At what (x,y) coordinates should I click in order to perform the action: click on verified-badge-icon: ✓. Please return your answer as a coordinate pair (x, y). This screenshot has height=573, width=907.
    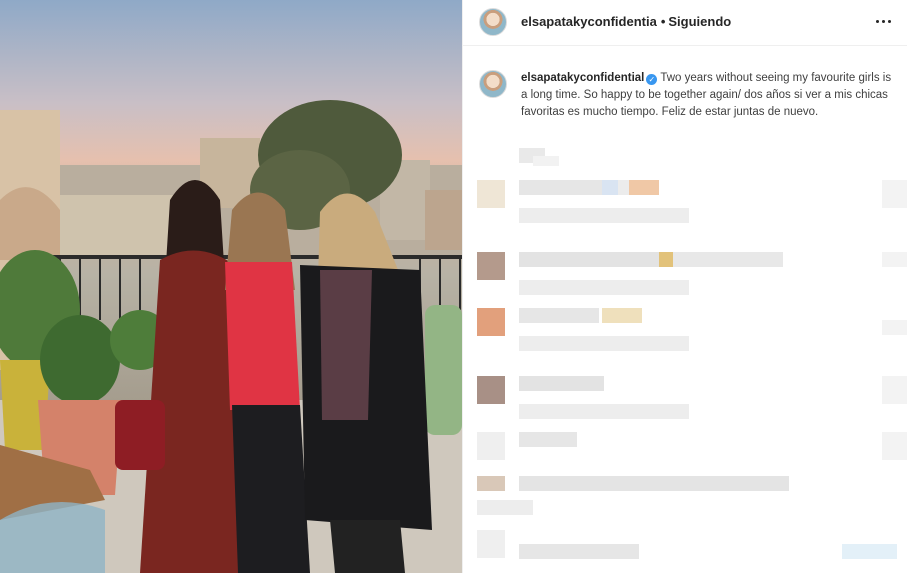
    Looking at the image, I should click on (652, 79).